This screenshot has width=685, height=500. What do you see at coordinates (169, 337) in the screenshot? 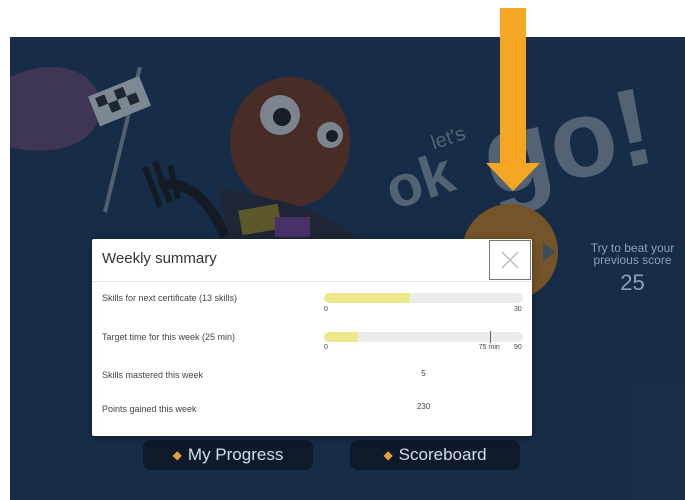
I see `row-label-target-time: Target time for this week (25 min)` at bounding box center [169, 337].